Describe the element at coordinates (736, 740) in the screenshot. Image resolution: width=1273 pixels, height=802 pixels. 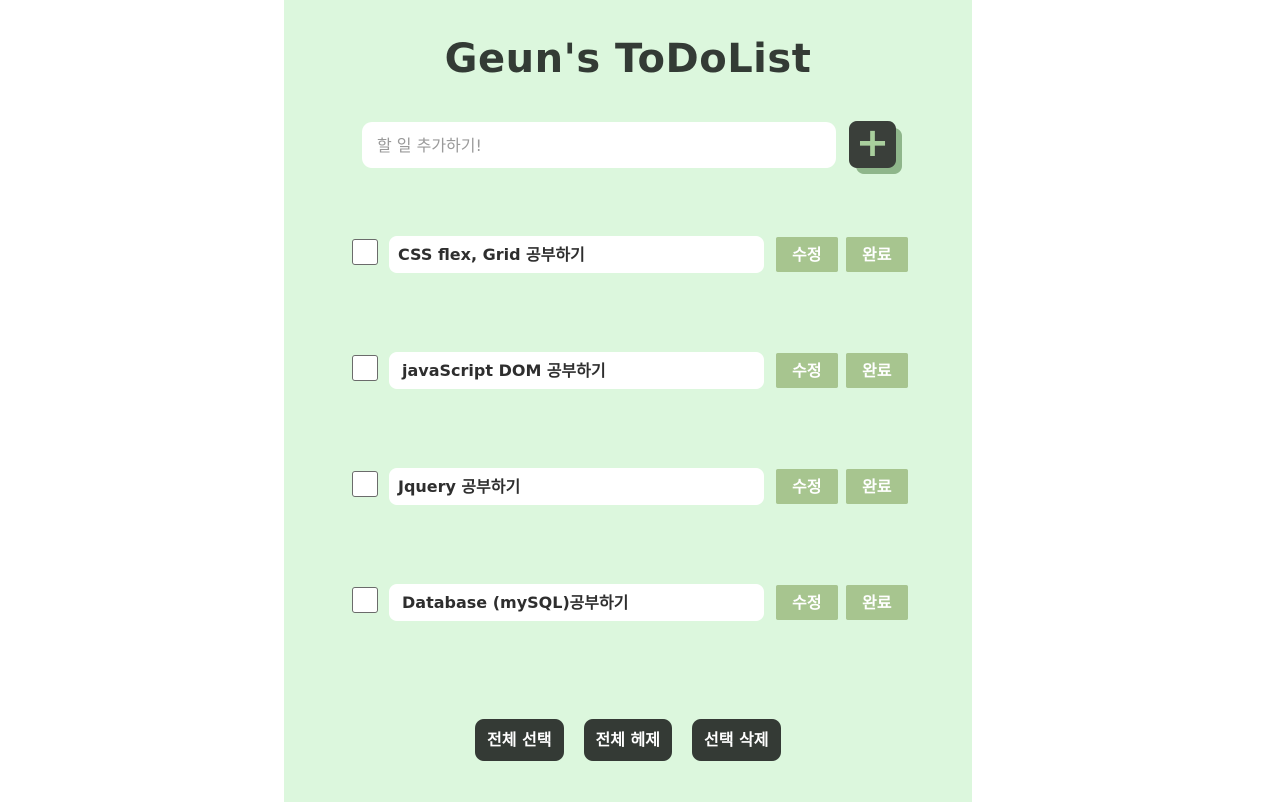
I see `delete-selected-button: 선택 삭제` at that location.